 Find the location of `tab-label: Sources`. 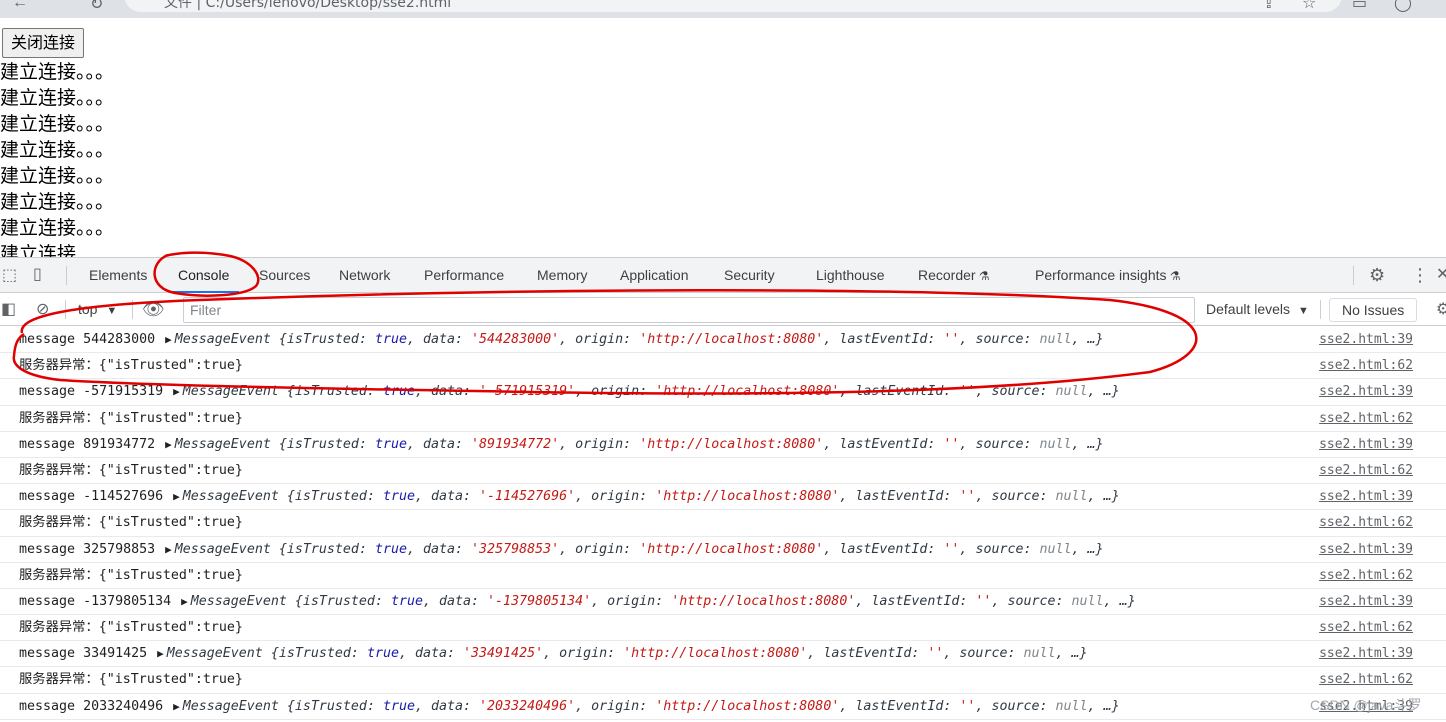

tab-label: Sources is located at coordinates (285, 275).